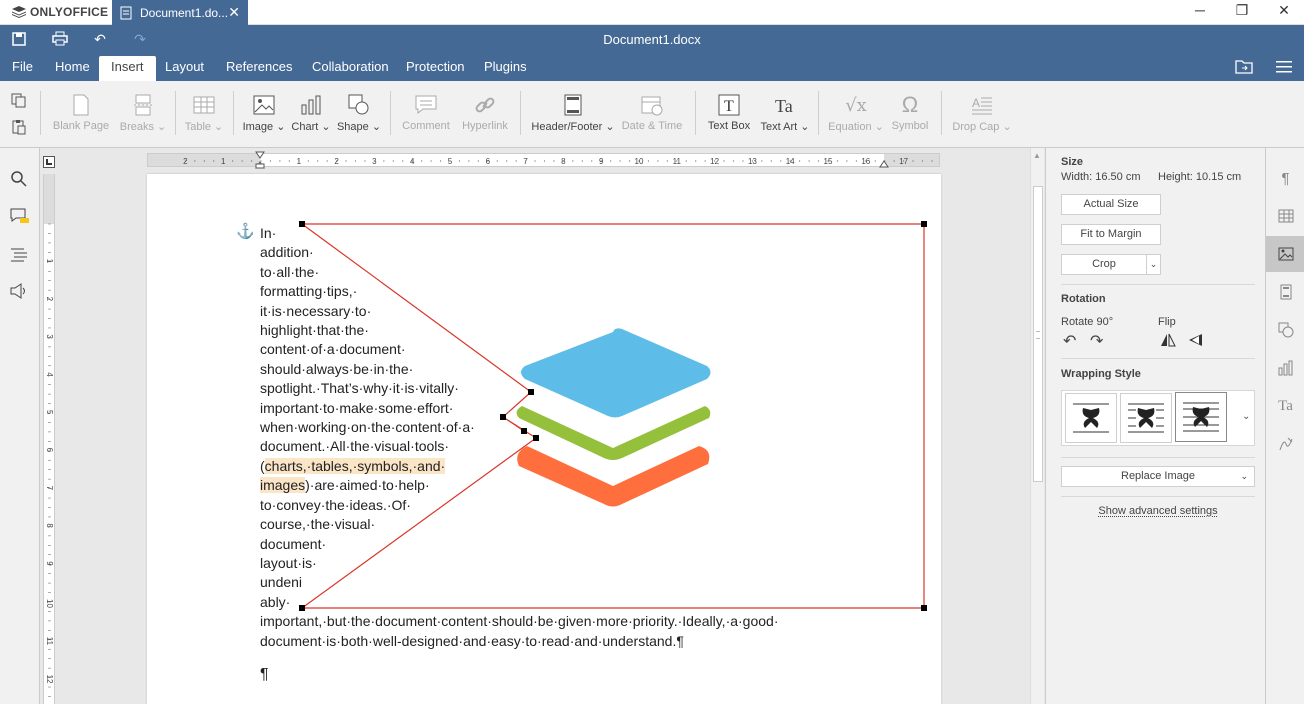 Image resolution: width=1304 pixels, height=704 pixels. Describe the element at coordinates (1285, 216) in the screenshot. I see `table-settings-icon` at that location.